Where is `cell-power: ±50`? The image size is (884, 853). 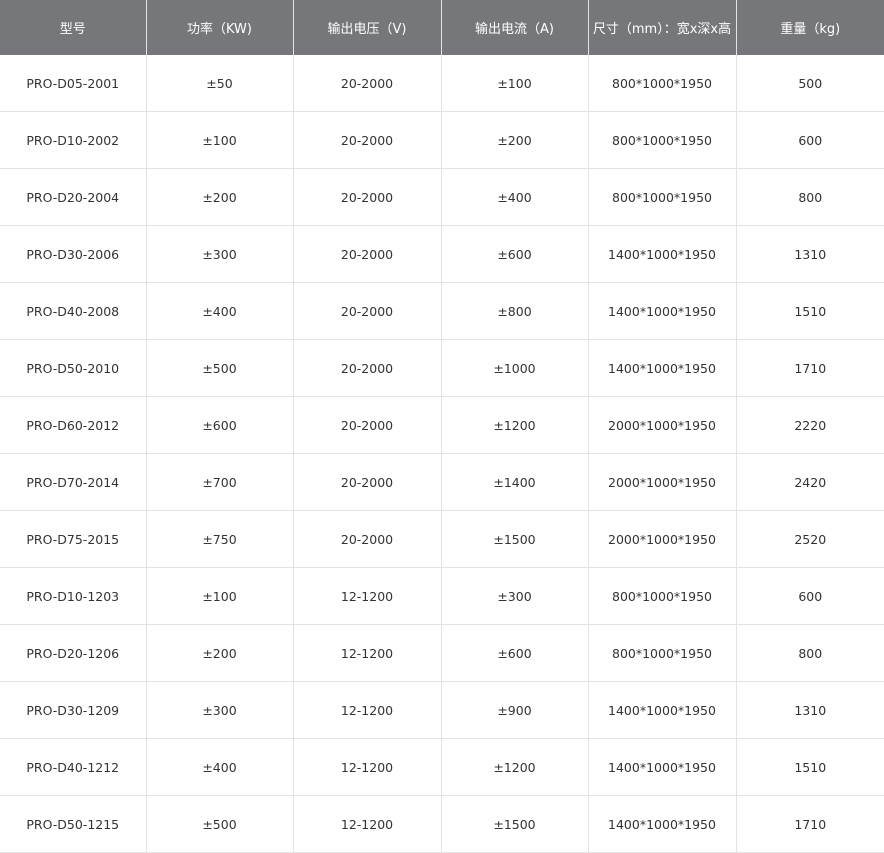 cell-power: ±50 is located at coordinates (220, 83).